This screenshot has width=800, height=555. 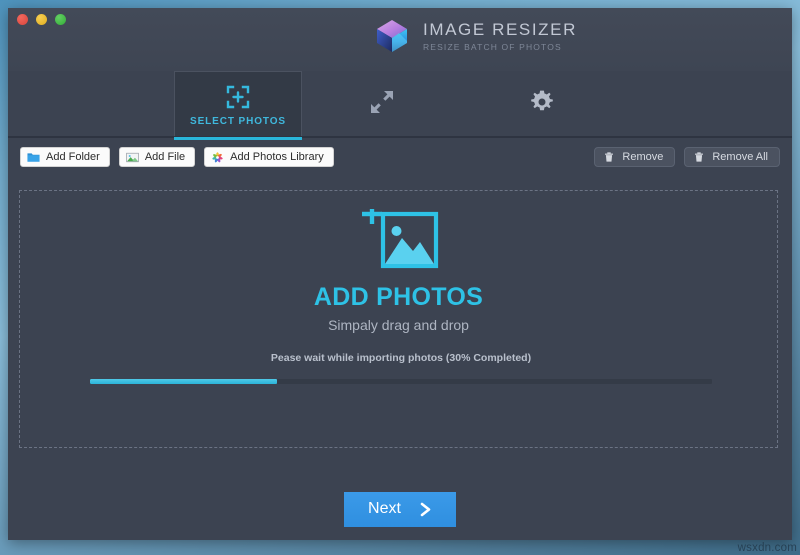 I want to click on next-button: Next, so click(x=400, y=509).